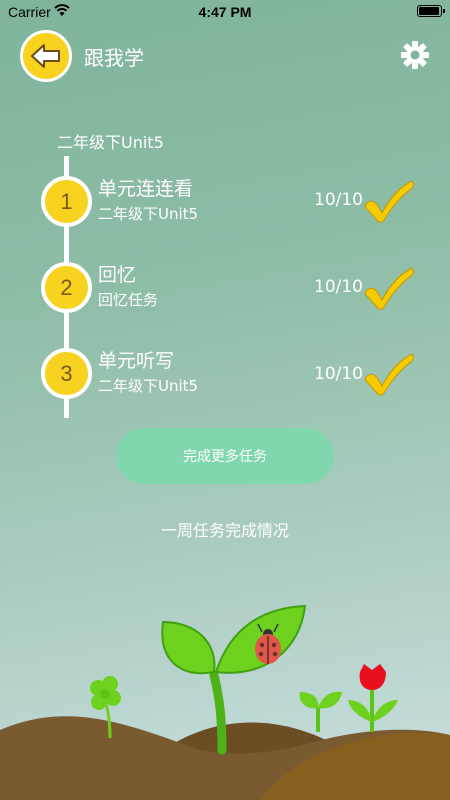 Image resolution: width=450 pixels, height=800 pixels. I want to click on task-number-badge: 2, so click(66, 287).